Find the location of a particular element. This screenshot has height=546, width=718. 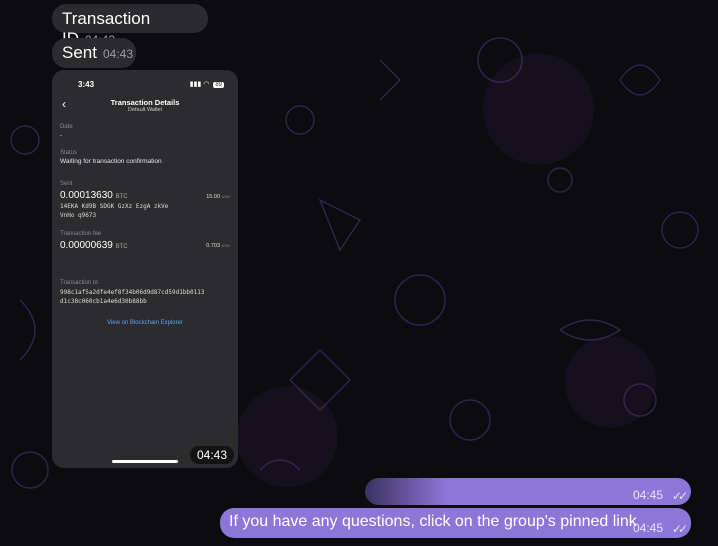

txid-label: Transaction Id is located at coordinates (79, 283).